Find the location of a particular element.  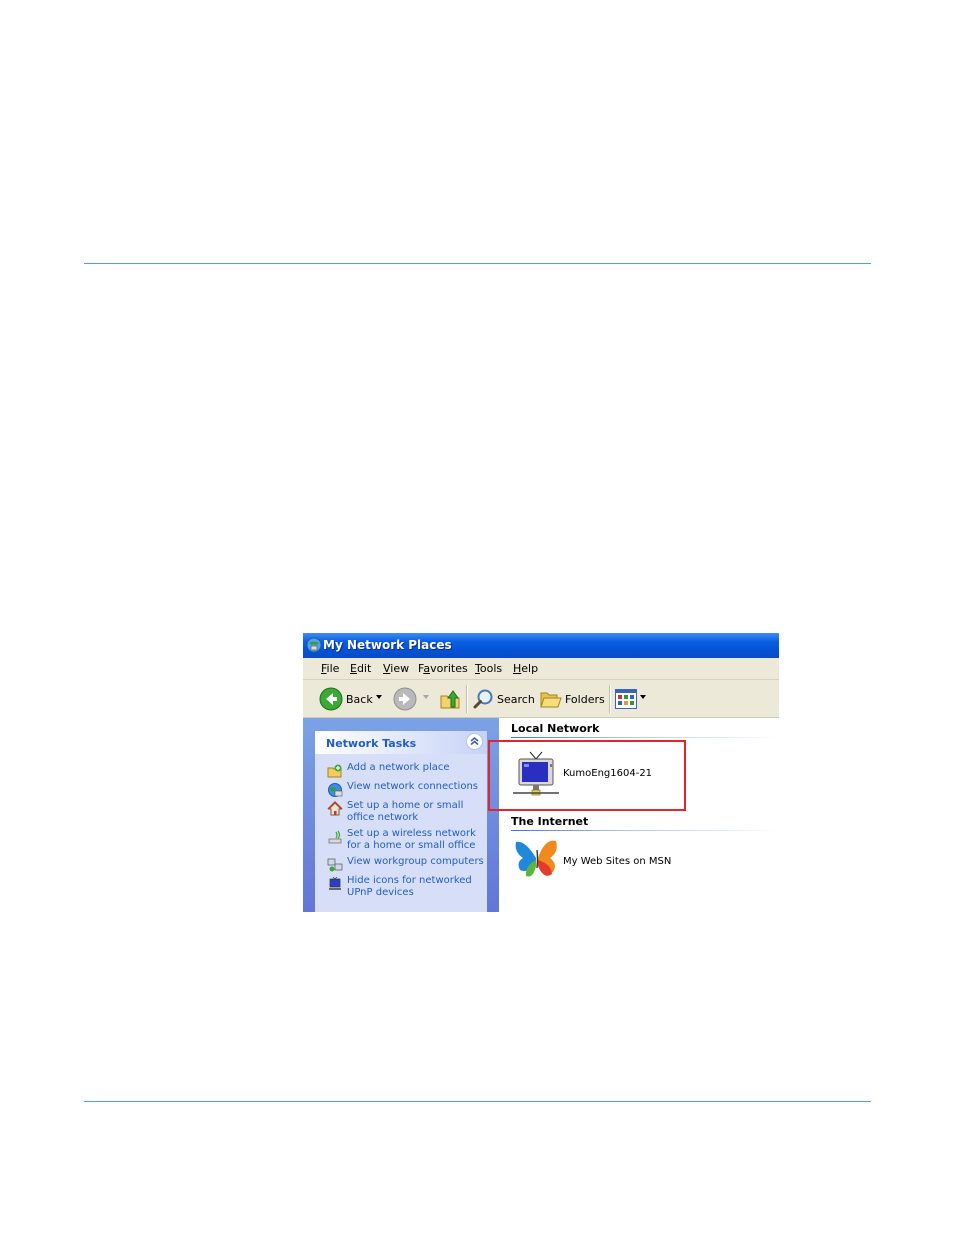

search-button: Search is located at coordinates (516, 699).